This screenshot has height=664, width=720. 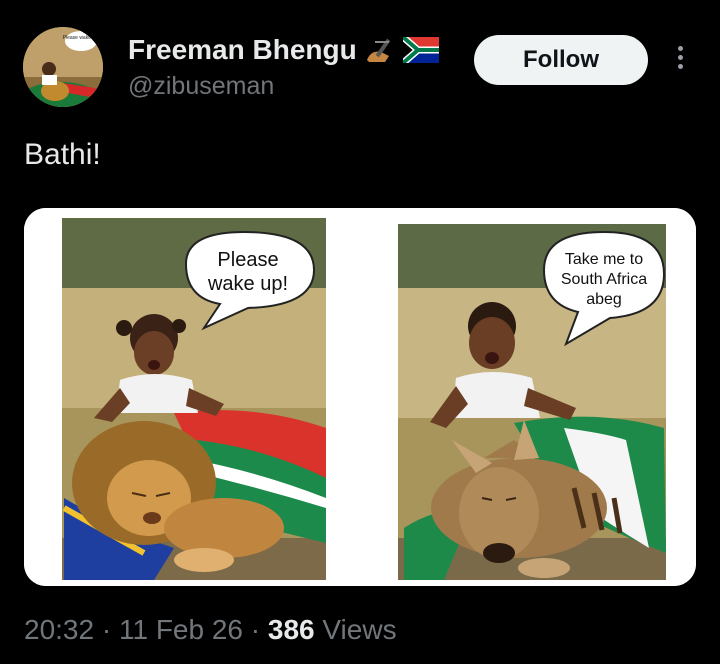 I want to click on author-handle: @zibuseman, so click(x=201, y=86).